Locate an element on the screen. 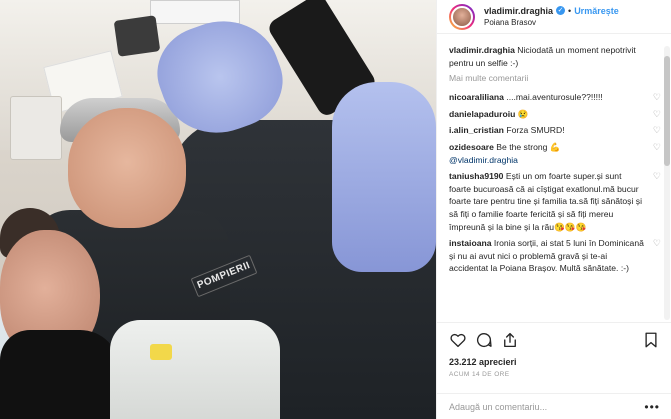  avatar-image is located at coordinates (462, 16).